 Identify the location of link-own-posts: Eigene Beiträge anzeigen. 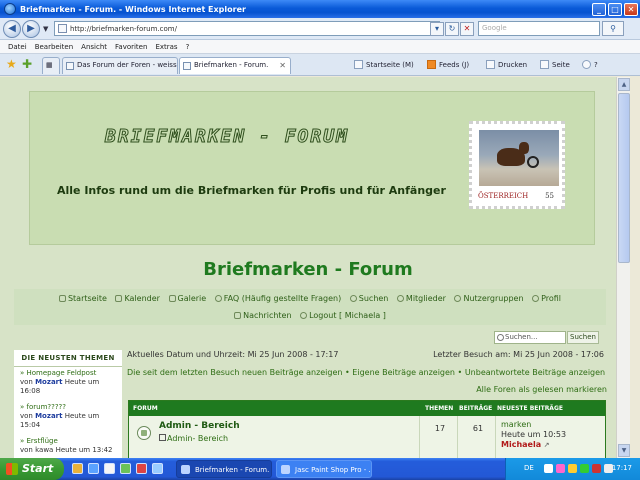
(403, 372).